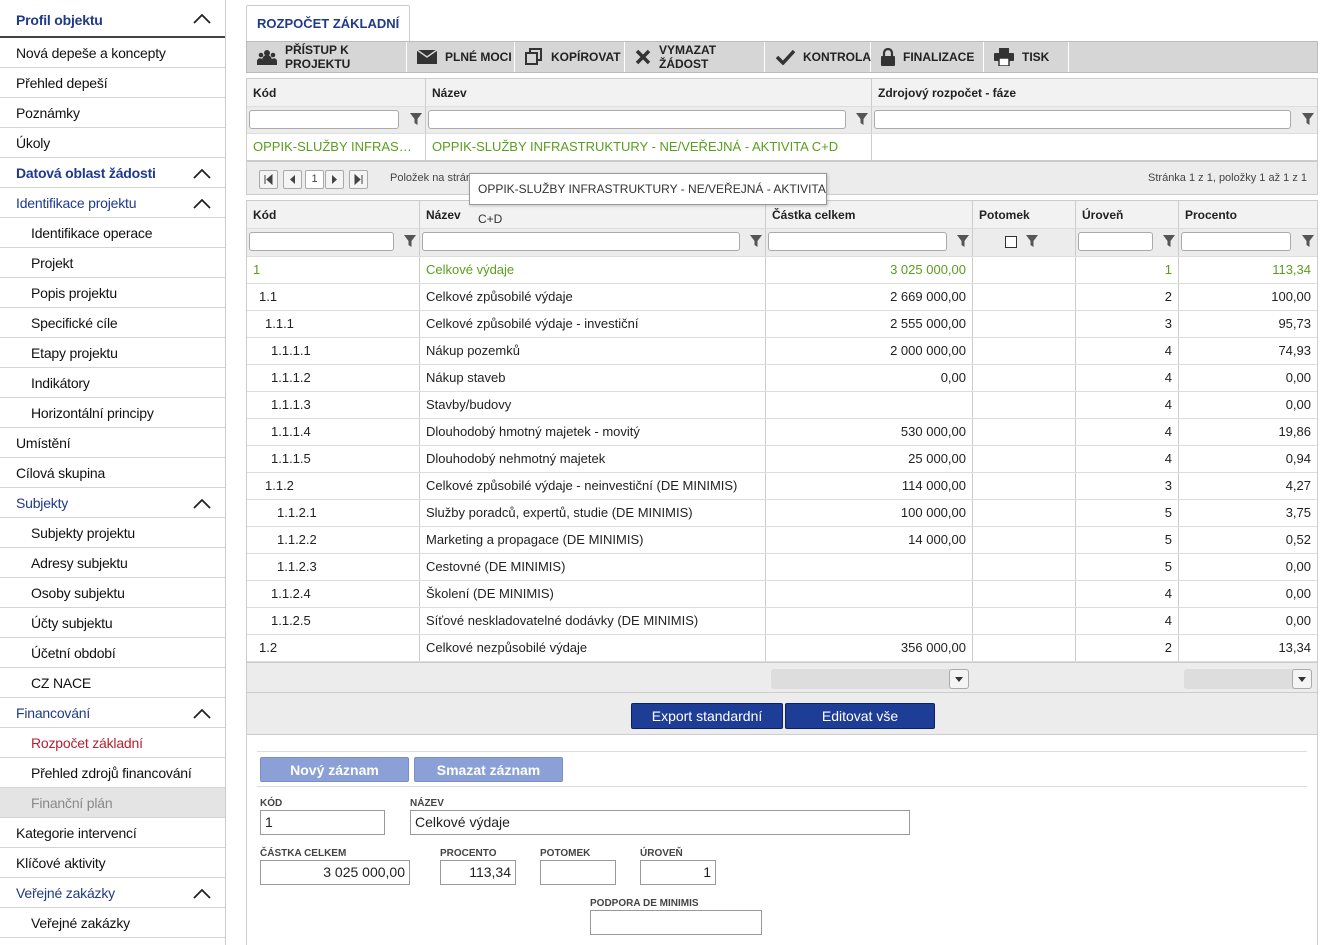 Image resolution: width=1332 pixels, height=945 pixels. Describe the element at coordinates (112, 353) in the screenshot. I see `sidebar-item: Etapy projektu` at that location.